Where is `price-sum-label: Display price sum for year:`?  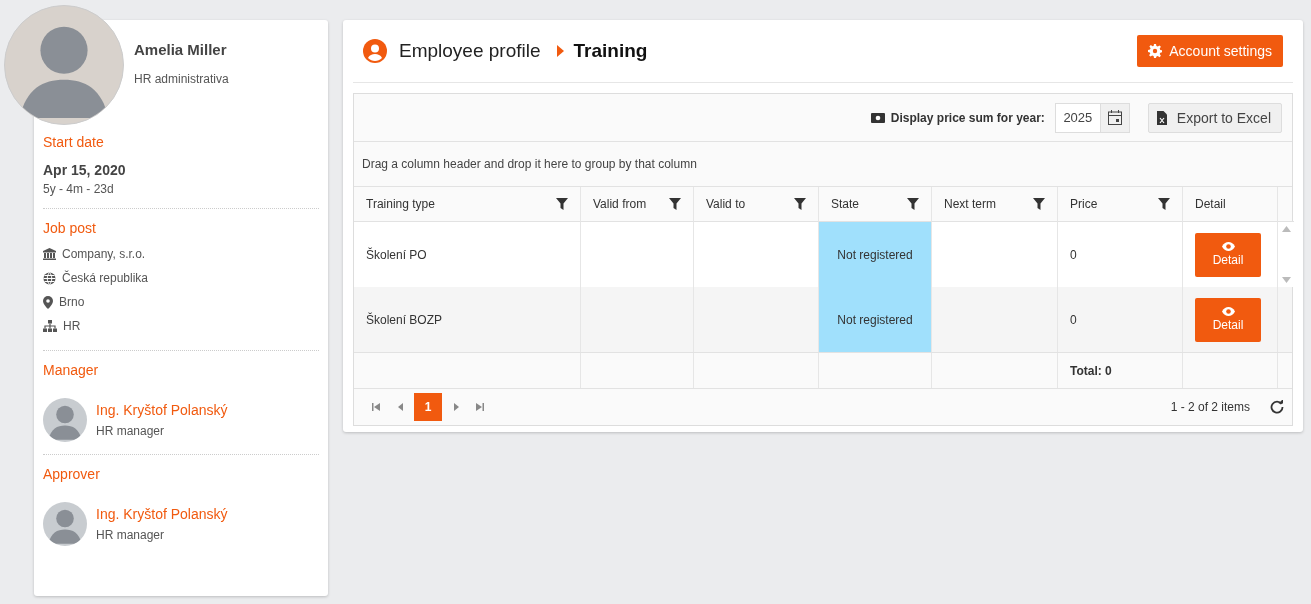
price-sum-label: Display price sum for year: is located at coordinates (967, 117).